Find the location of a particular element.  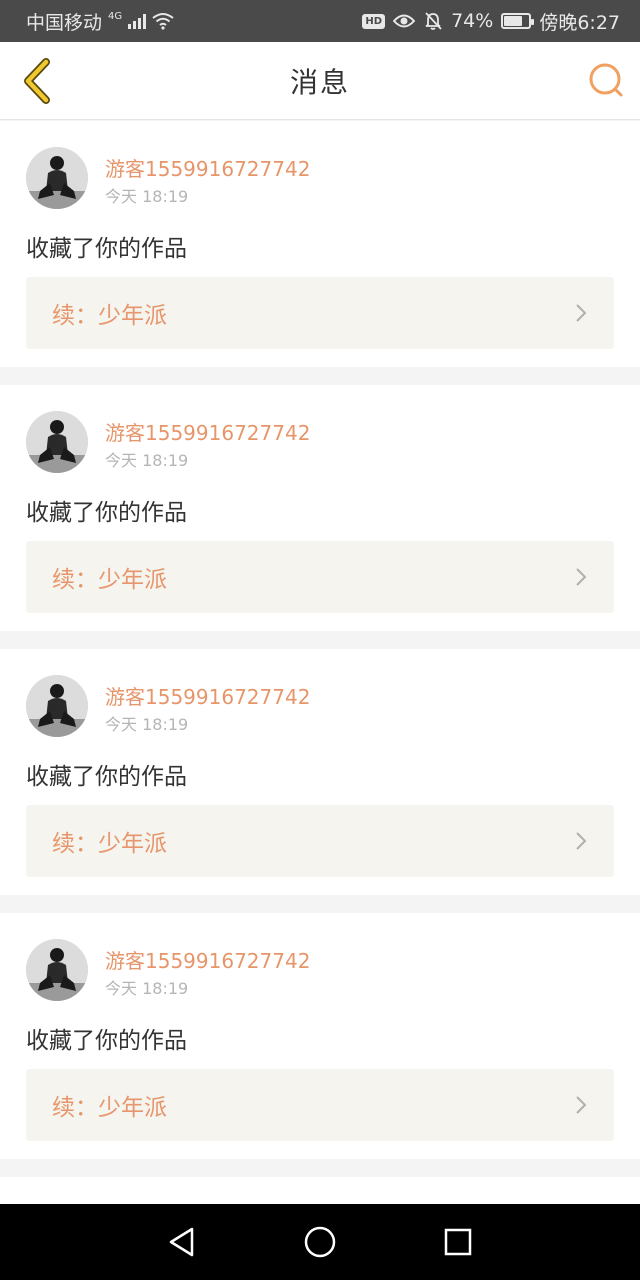

battery-icon is located at coordinates (518, 21).